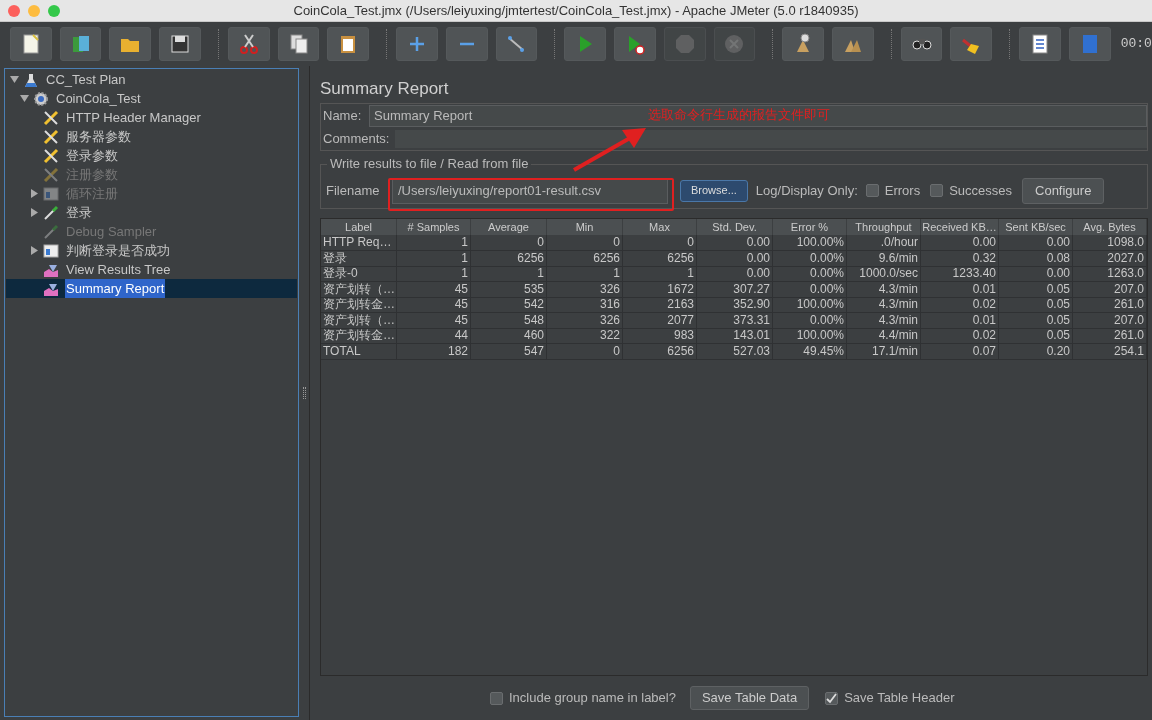 The height and width of the screenshot is (720, 1152). Describe the element at coordinates (585, 320) in the screenshot. I see `table-cell: 326` at that location.